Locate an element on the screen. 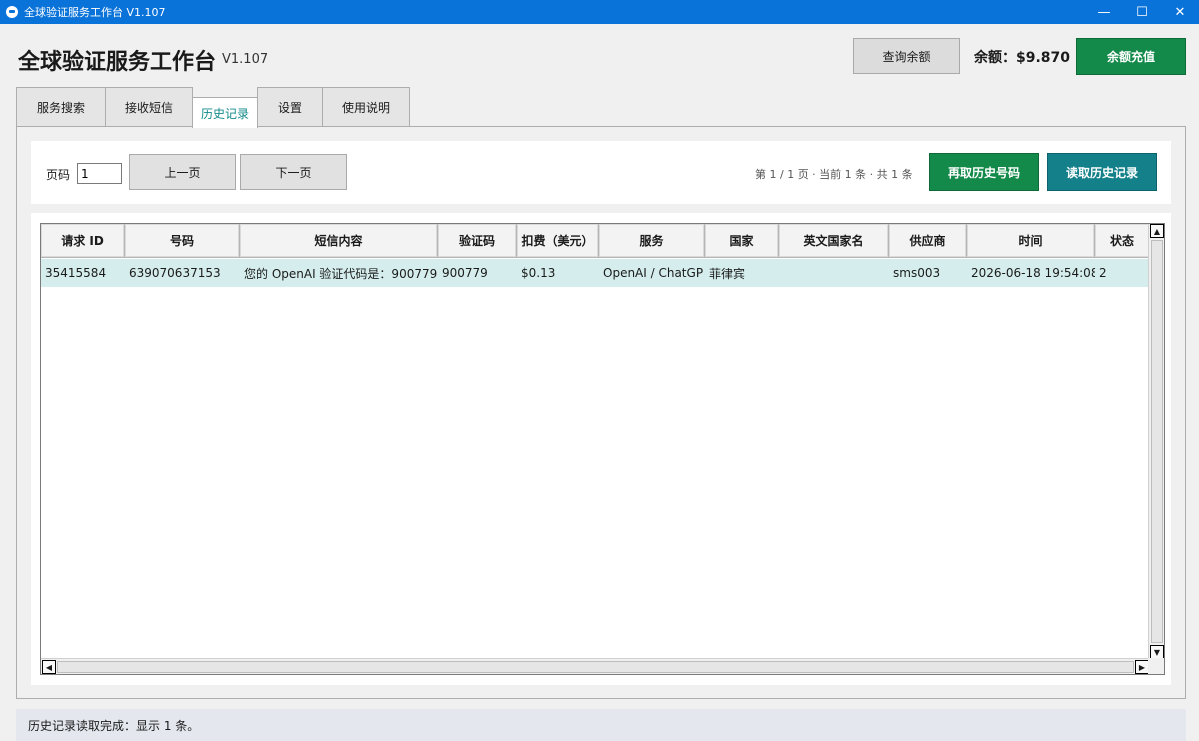 The image size is (1199, 741). cell-country: 菲律宾 is located at coordinates (727, 273).